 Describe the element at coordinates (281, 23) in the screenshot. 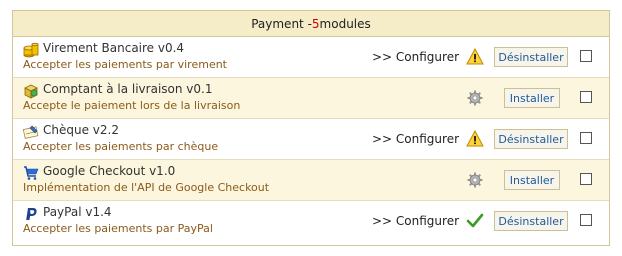

I see `header-title-prefix: Payment -` at that location.